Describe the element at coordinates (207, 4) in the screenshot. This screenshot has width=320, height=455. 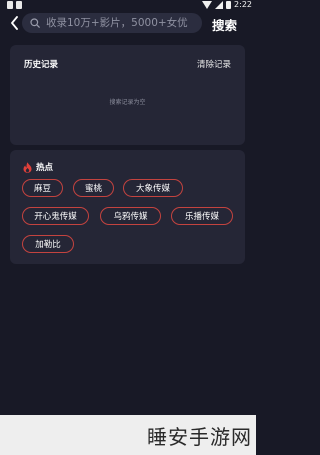
I see `wifi-icon` at that location.